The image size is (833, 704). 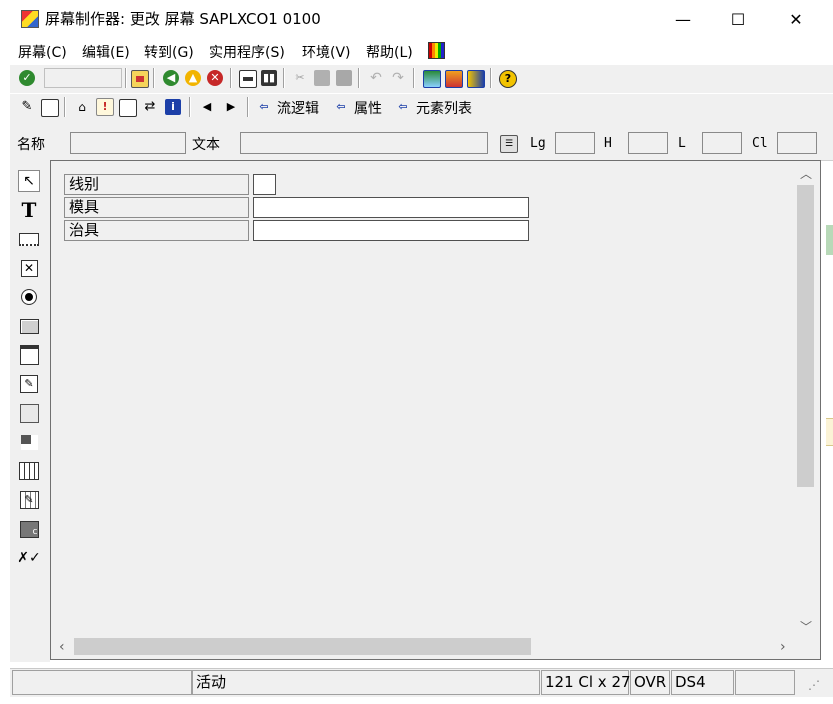 I want to click on back-icon: ◀, so click(x=171, y=78).